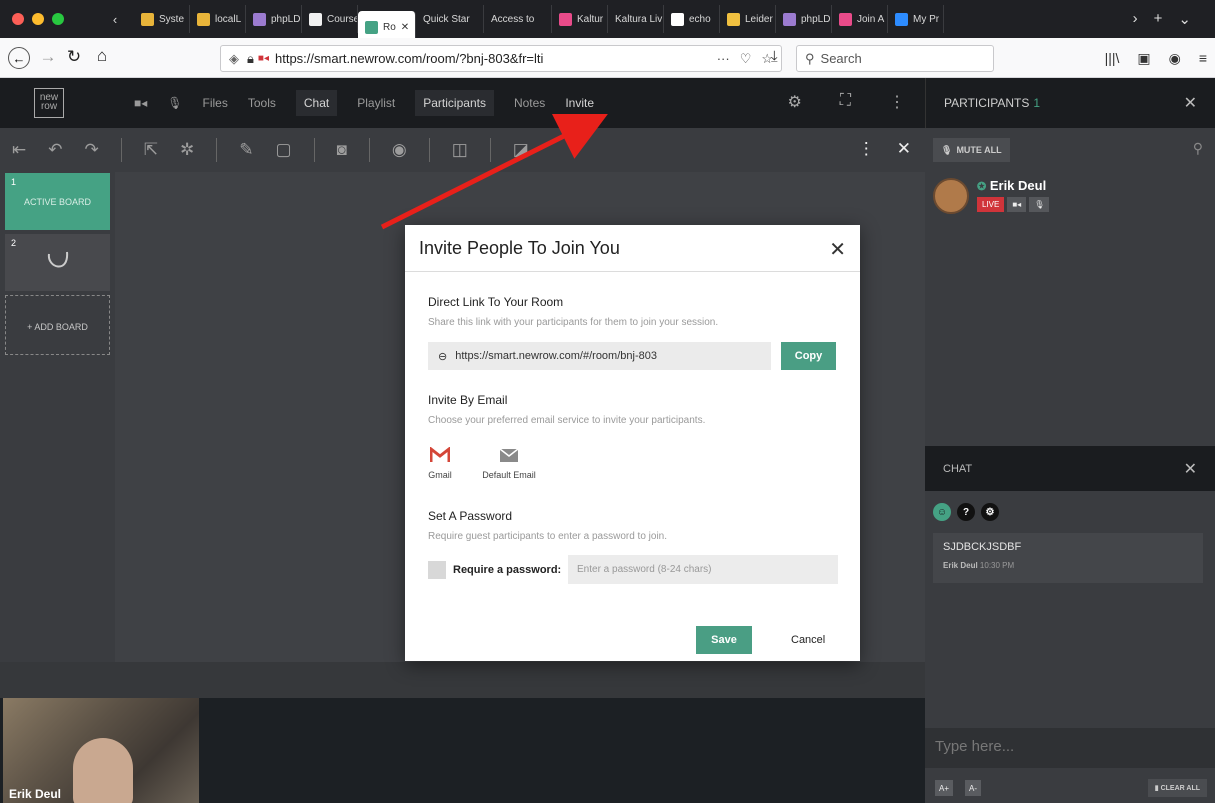  Describe the element at coordinates (579, 103) in the screenshot. I see `nav-invite: Invite` at that location.